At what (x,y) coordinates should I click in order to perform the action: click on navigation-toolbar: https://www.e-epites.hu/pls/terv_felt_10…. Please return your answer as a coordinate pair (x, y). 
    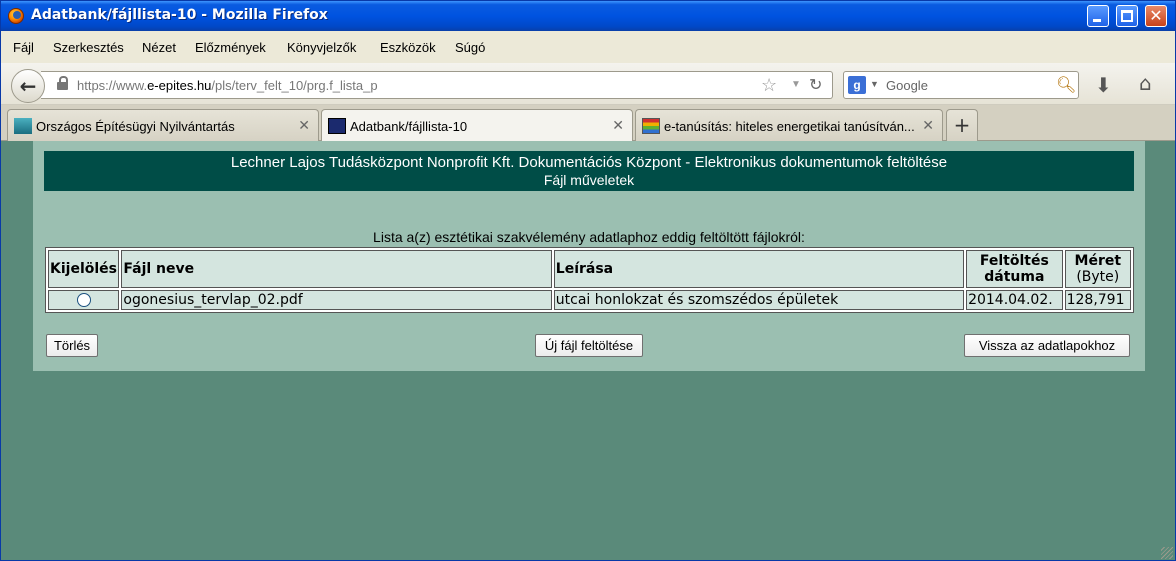
    Looking at the image, I should click on (588, 84).